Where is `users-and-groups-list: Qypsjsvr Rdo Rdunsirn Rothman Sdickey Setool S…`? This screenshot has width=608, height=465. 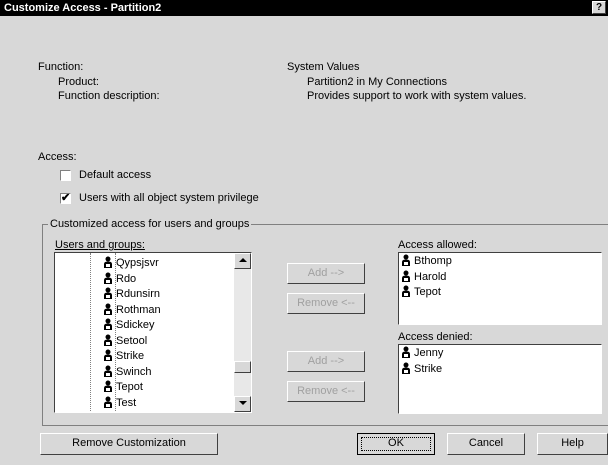
users-and-groups-list: Qypsjsvr Rdo Rdunsirn Rothman Sdickey Setool S… is located at coordinates (153, 332).